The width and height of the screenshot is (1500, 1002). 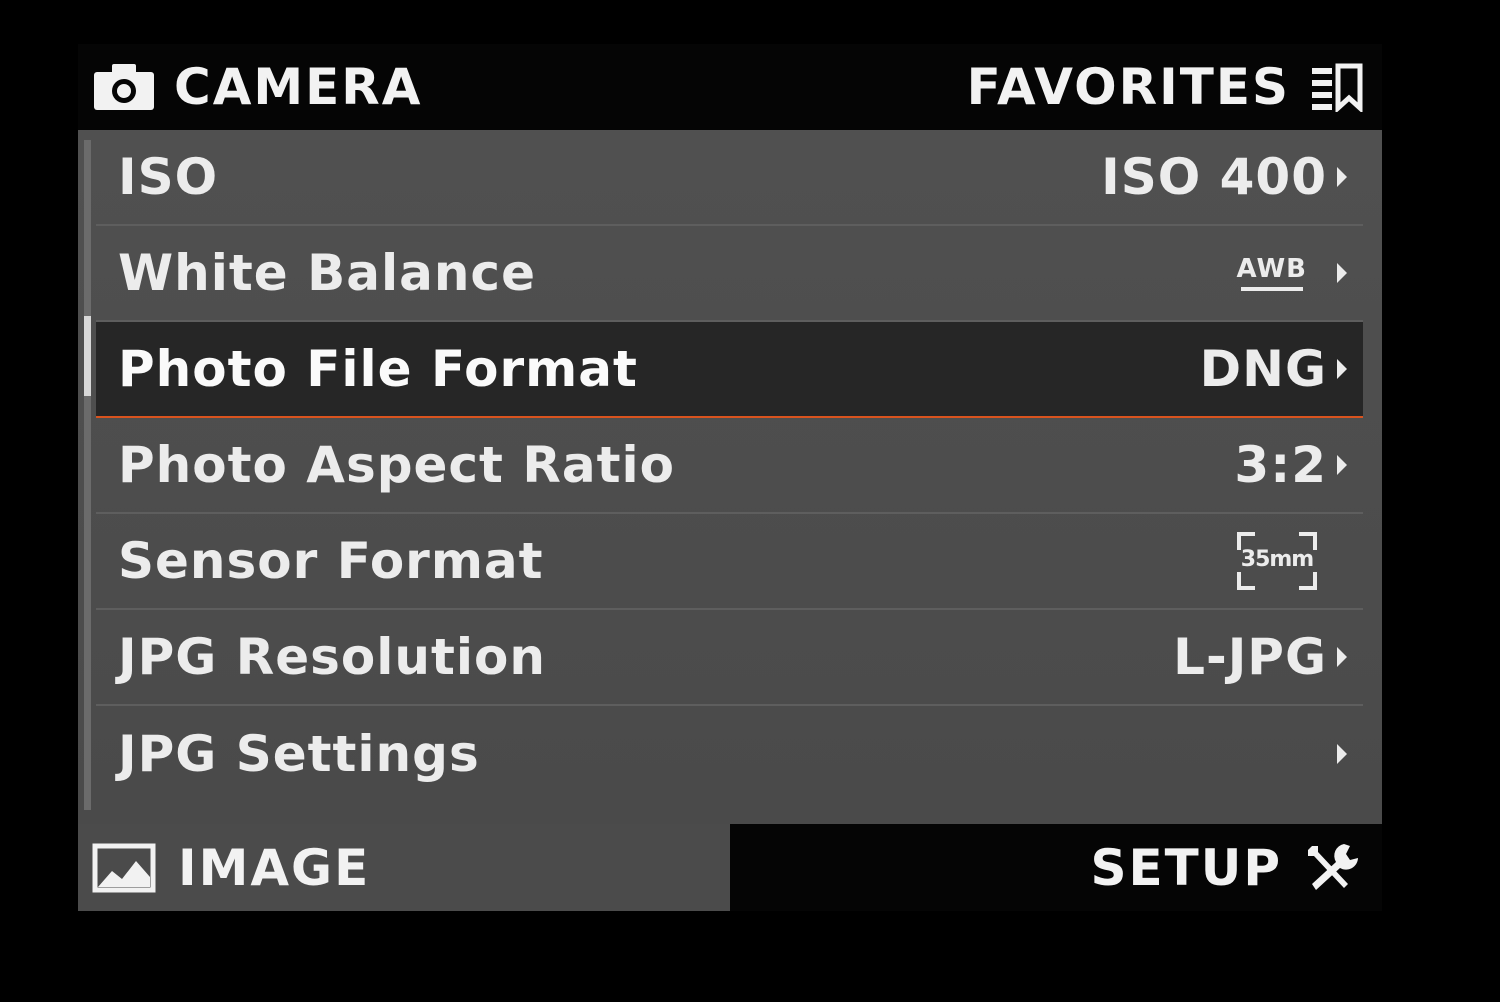 What do you see at coordinates (1337, 87) in the screenshot?
I see `favorites-list-icon` at bounding box center [1337, 87].